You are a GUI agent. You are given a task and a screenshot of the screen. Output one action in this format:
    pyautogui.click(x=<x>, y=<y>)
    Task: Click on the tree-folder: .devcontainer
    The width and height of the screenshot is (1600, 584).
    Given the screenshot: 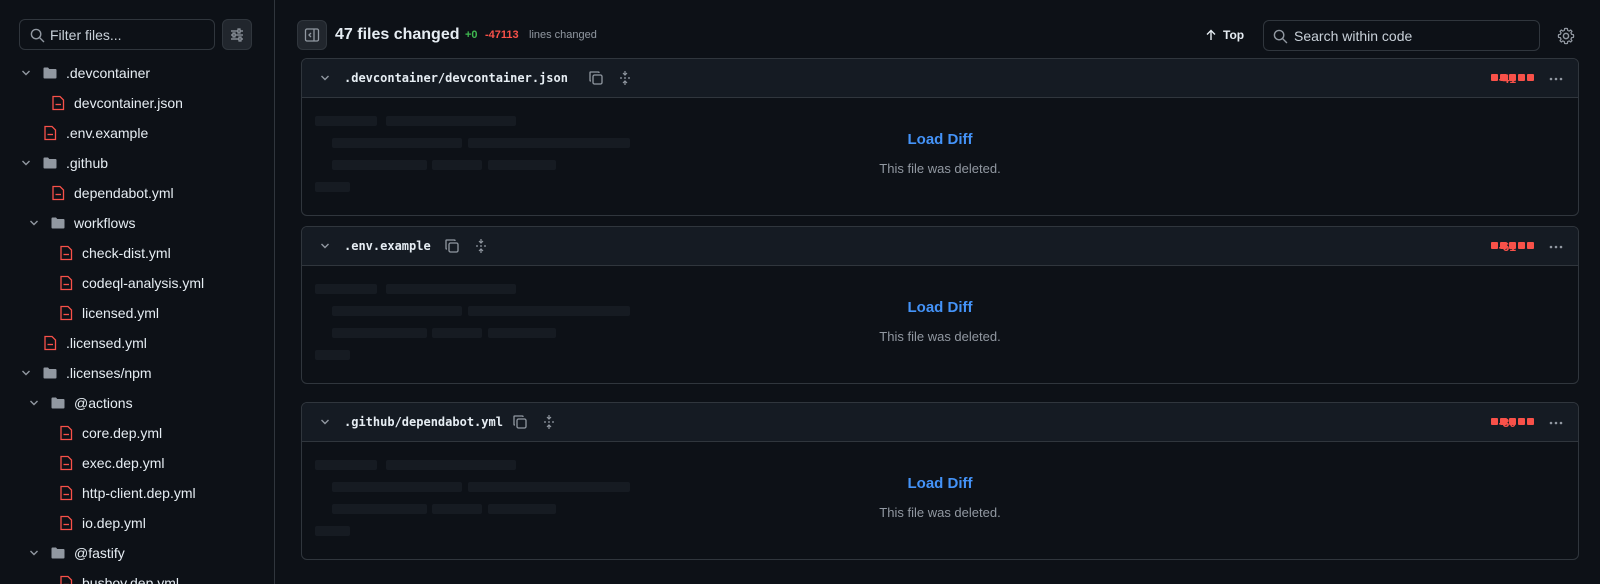 What is the action you would take?
    pyautogui.click(x=137, y=73)
    